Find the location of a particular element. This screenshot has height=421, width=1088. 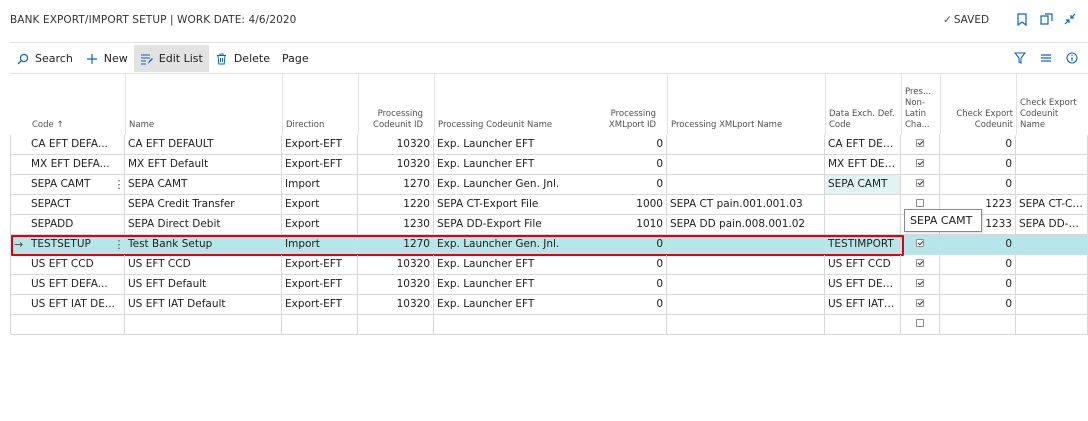

column-header-check-export-codeunit-name: Check Export Codeunit Name is located at coordinates (1052, 104).